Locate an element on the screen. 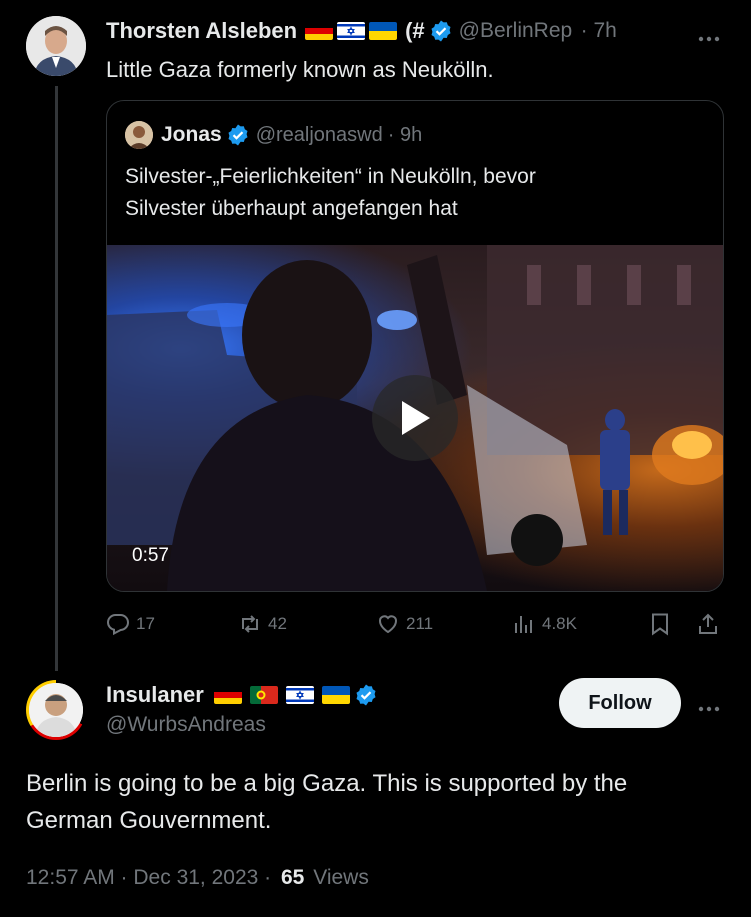 The image size is (751, 917). video-duration: 0:57 is located at coordinates (150, 555).